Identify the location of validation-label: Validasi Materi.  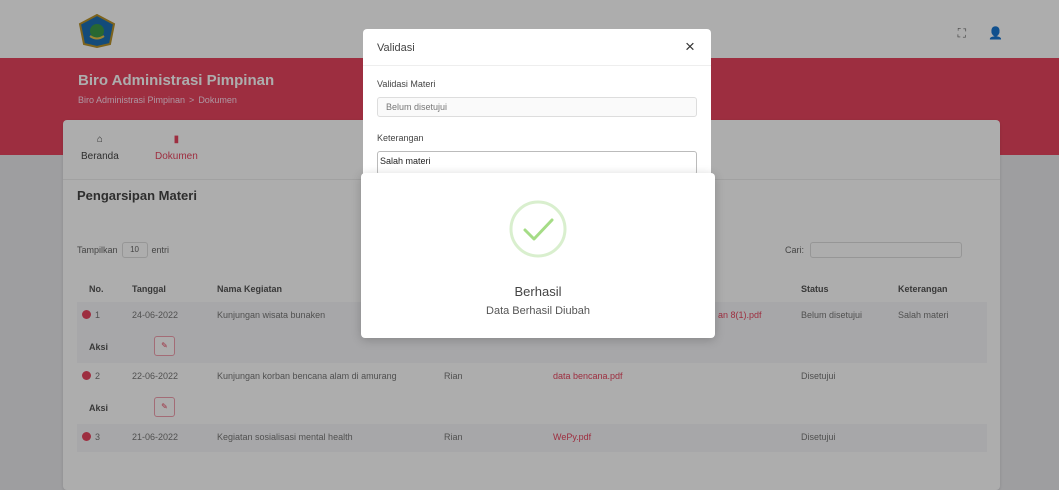
(406, 84).